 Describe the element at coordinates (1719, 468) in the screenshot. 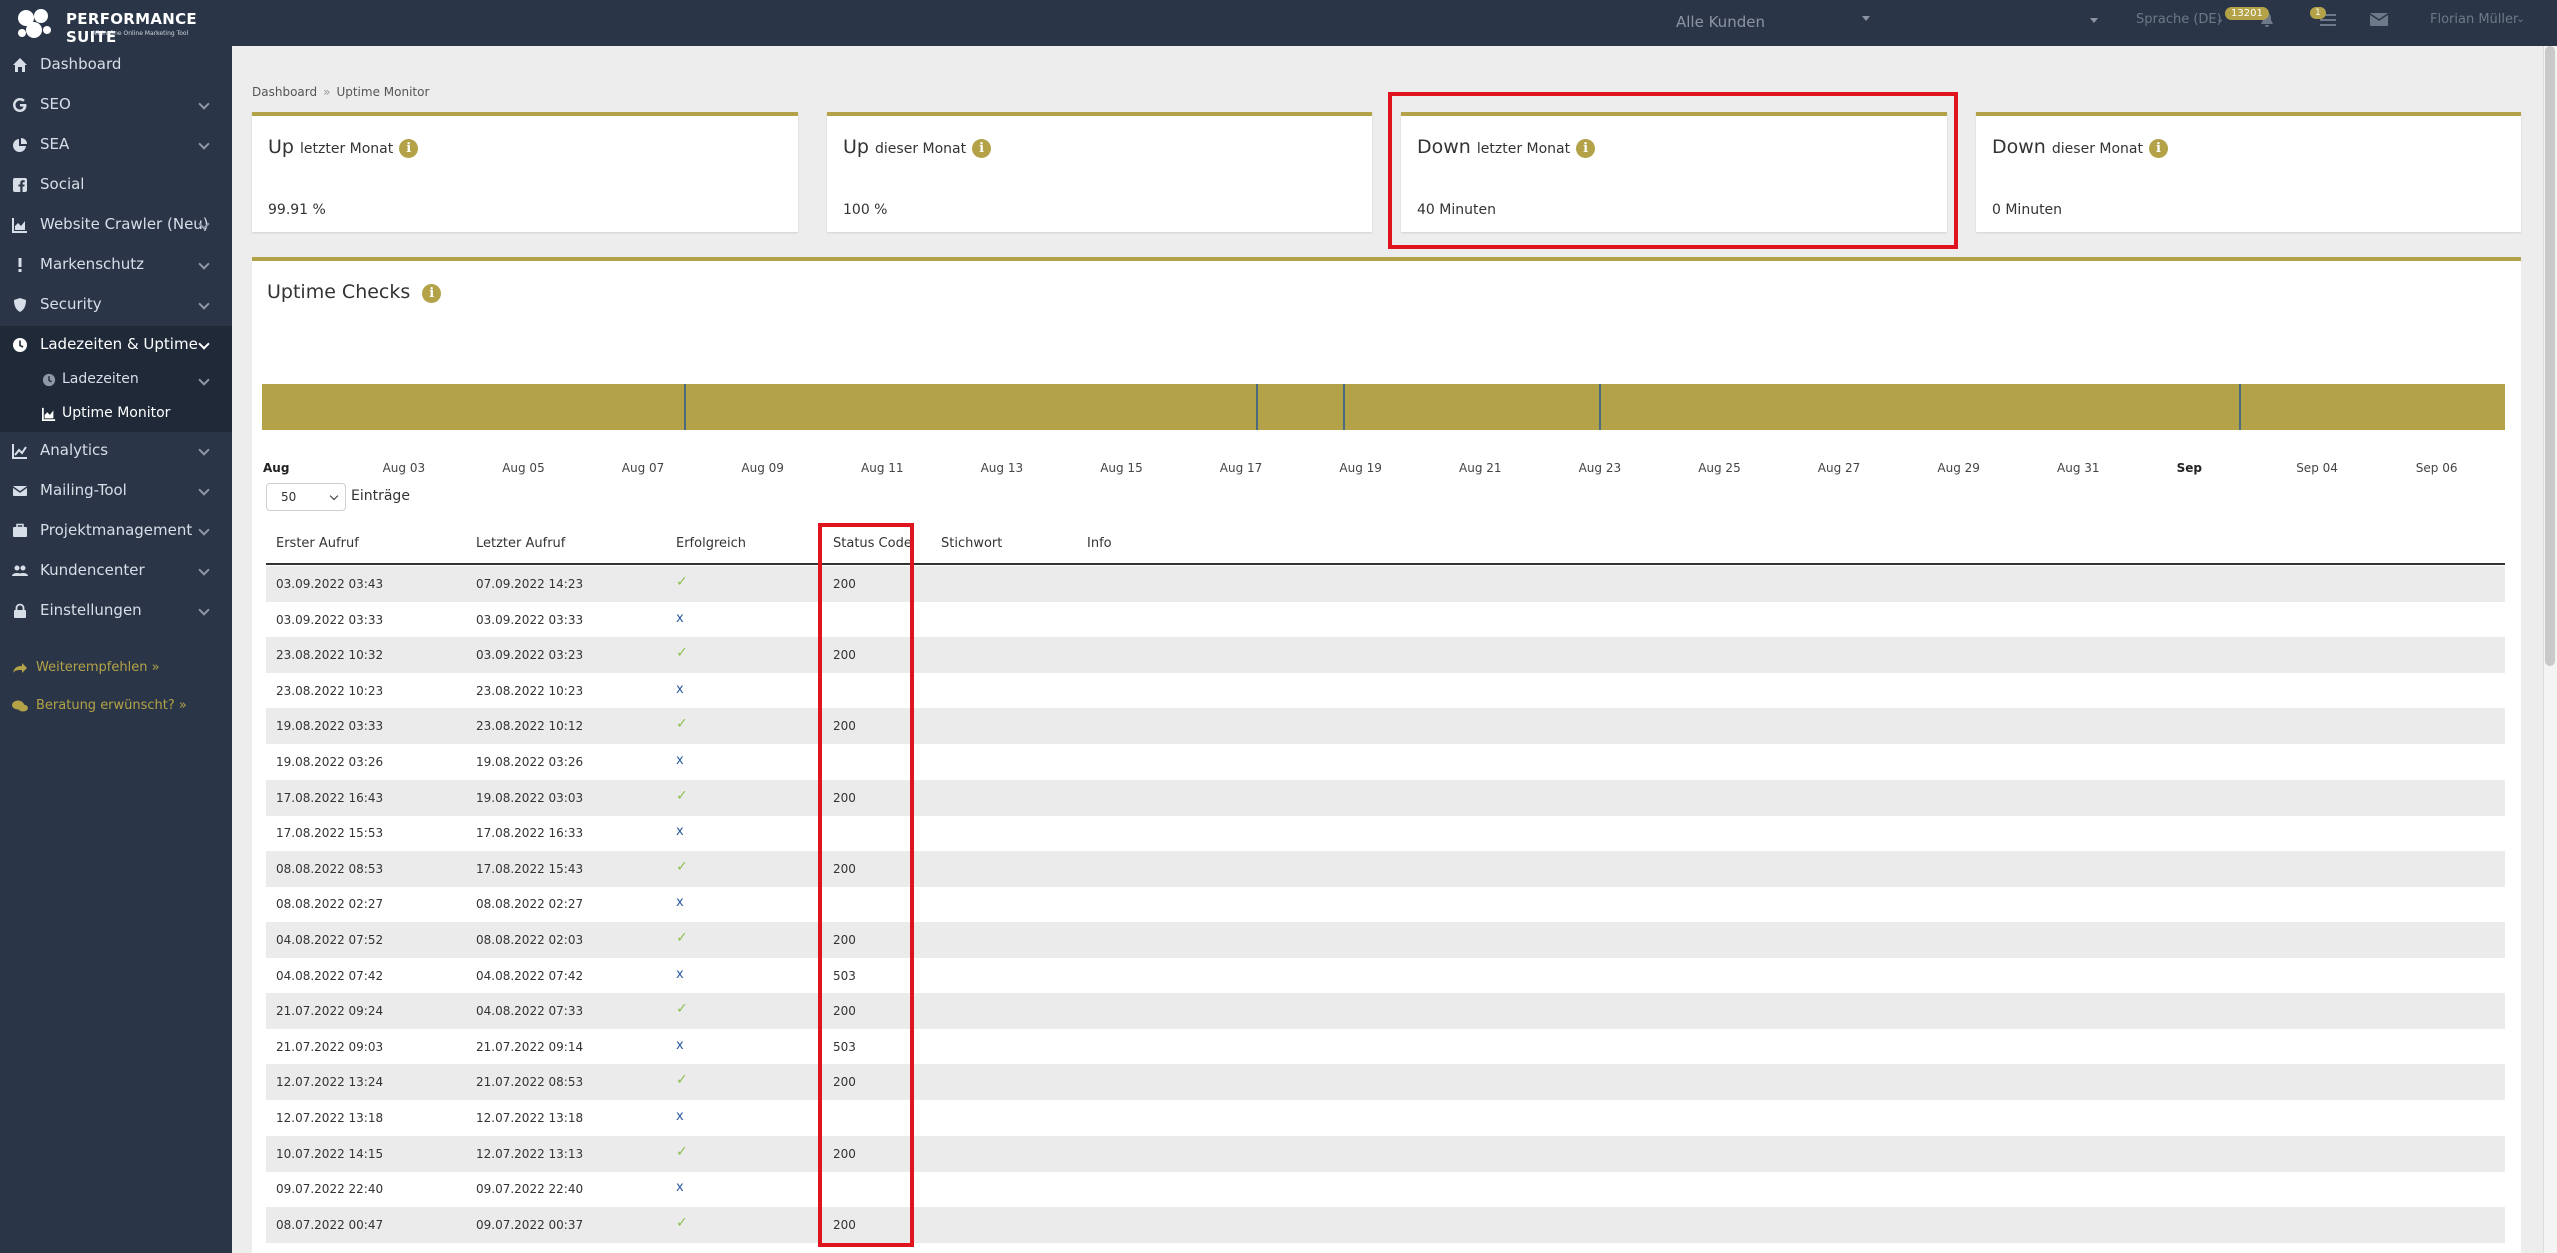

I see `timeline-date-label: Aug 25` at that location.